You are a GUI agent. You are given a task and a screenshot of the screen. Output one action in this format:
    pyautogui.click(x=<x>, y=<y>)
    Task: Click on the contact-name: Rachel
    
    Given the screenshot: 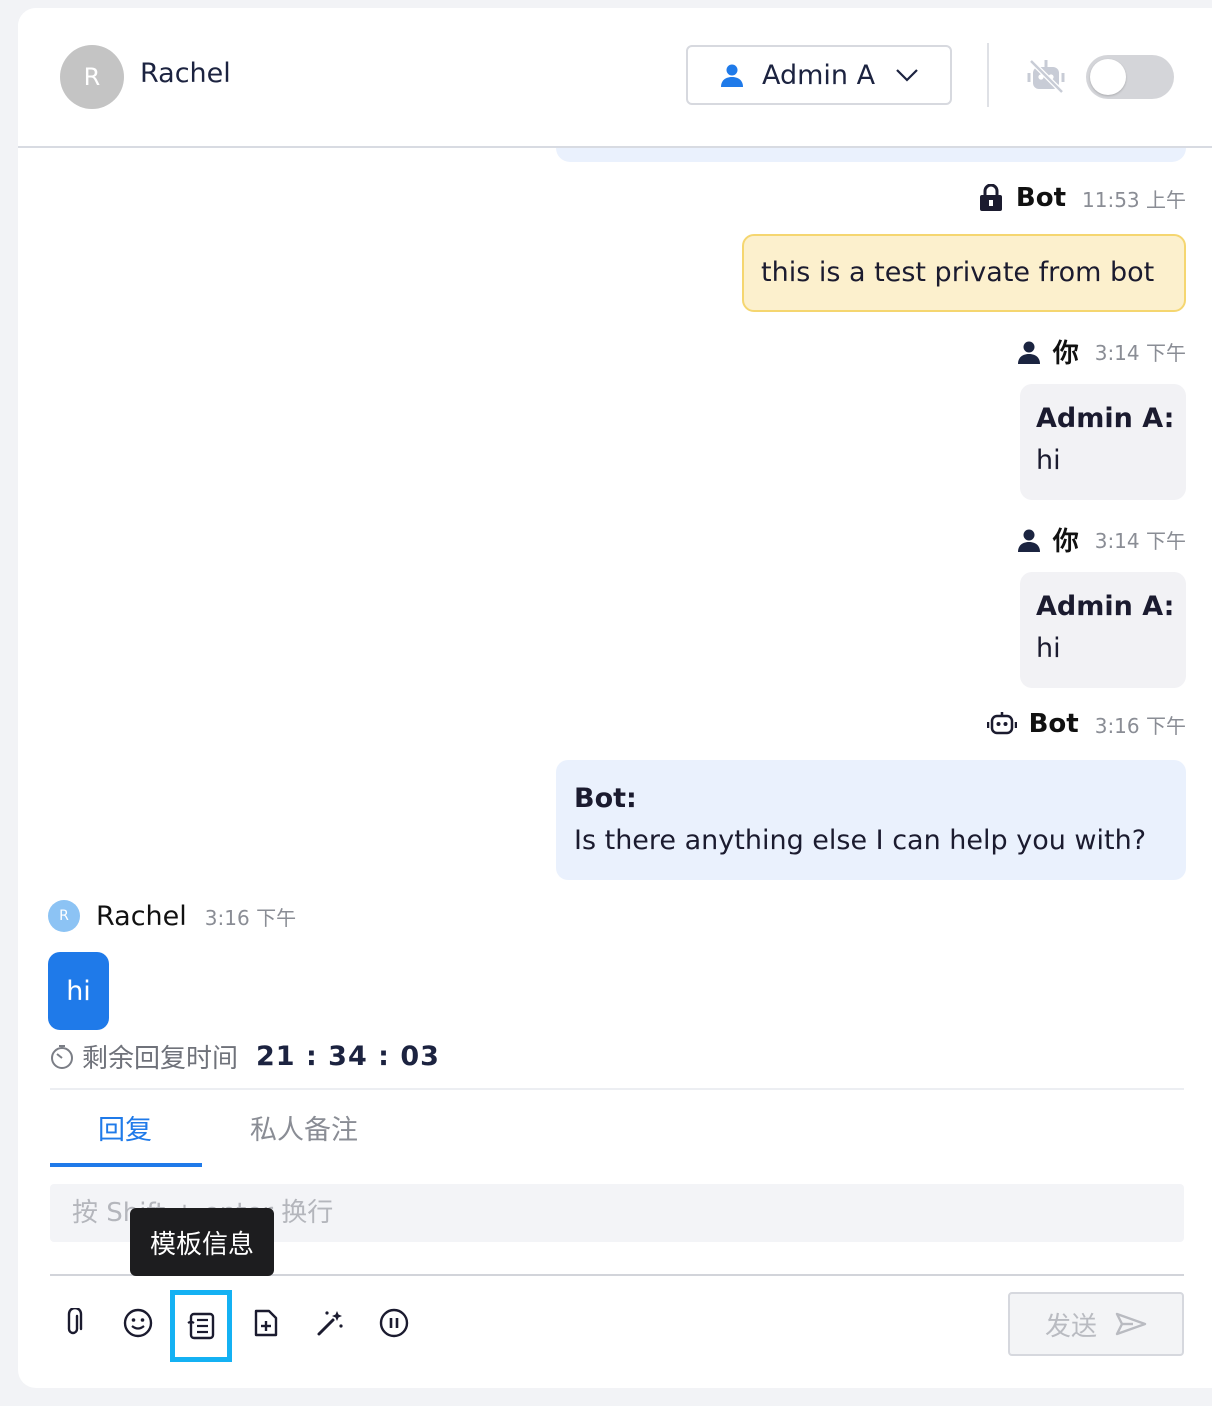 What is the action you would take?
    pyautogui.click(x=185, y=73)
    